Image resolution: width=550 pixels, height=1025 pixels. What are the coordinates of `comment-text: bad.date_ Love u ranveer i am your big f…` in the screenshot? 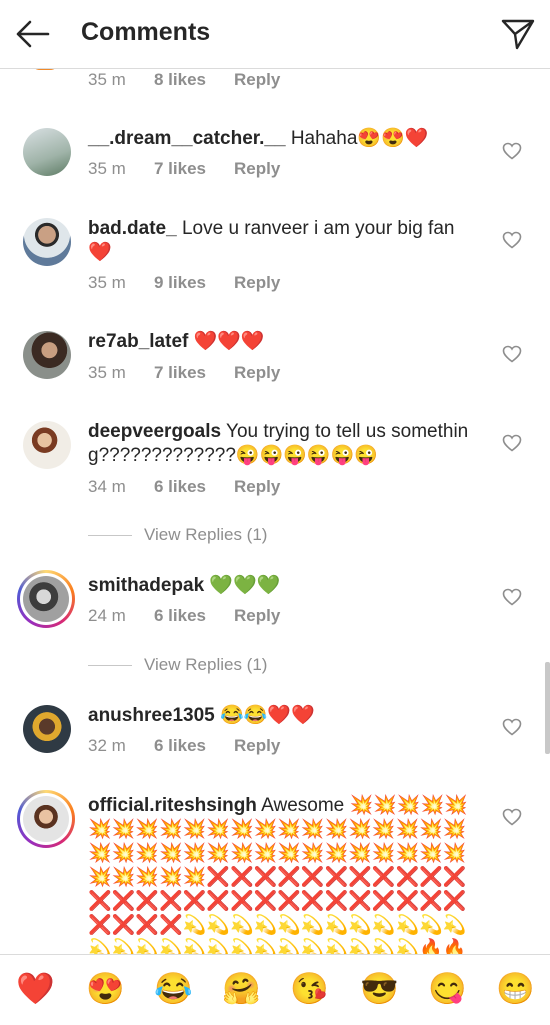 It's located at (284, 241).